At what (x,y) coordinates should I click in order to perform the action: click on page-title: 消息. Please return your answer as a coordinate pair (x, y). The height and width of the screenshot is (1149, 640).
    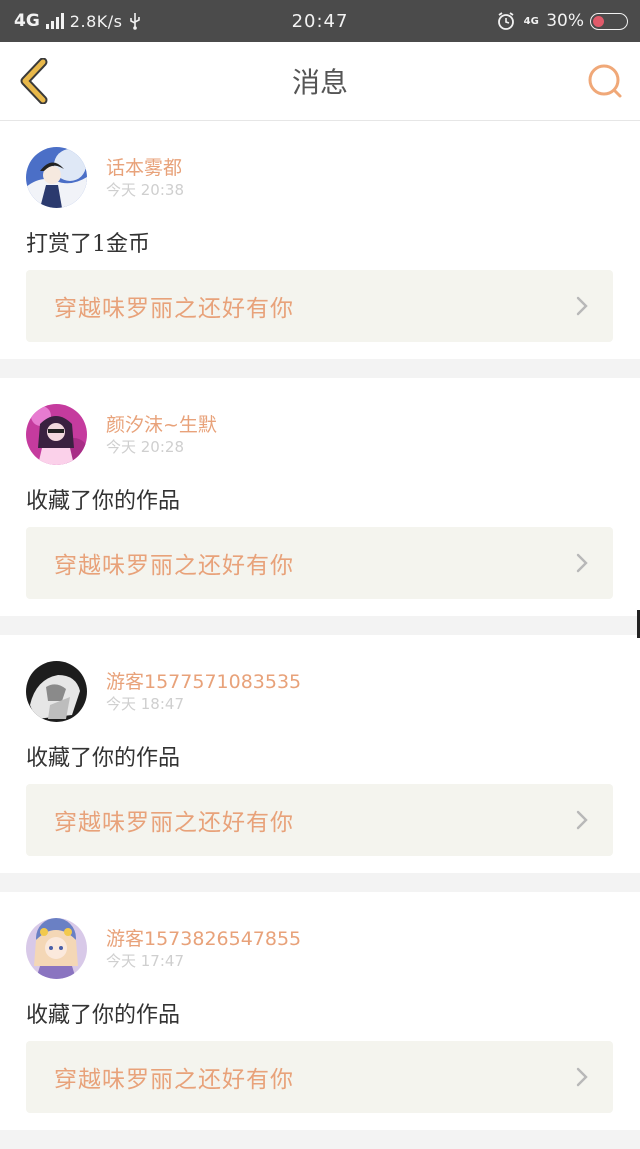
    Looking at the image, I should click on (319, 82).